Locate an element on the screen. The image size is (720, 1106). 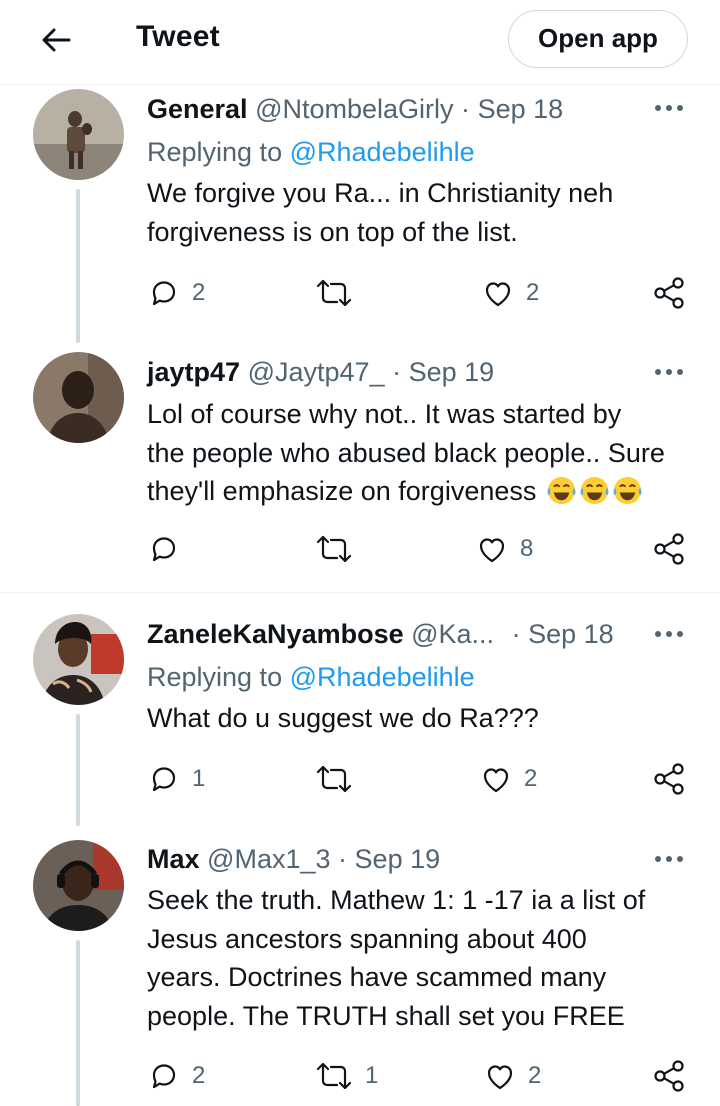
page-title: Tweet is located at coordinates (178, 36).